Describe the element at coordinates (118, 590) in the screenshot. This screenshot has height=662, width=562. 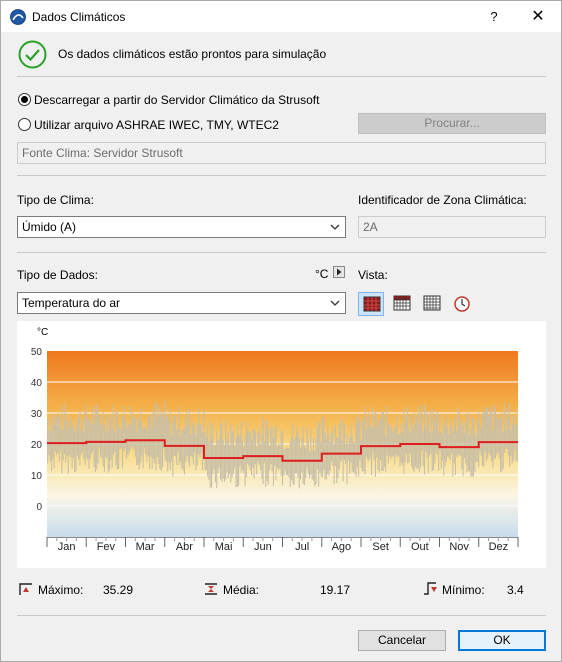
I see `maximum-value: 35.29` at that location.